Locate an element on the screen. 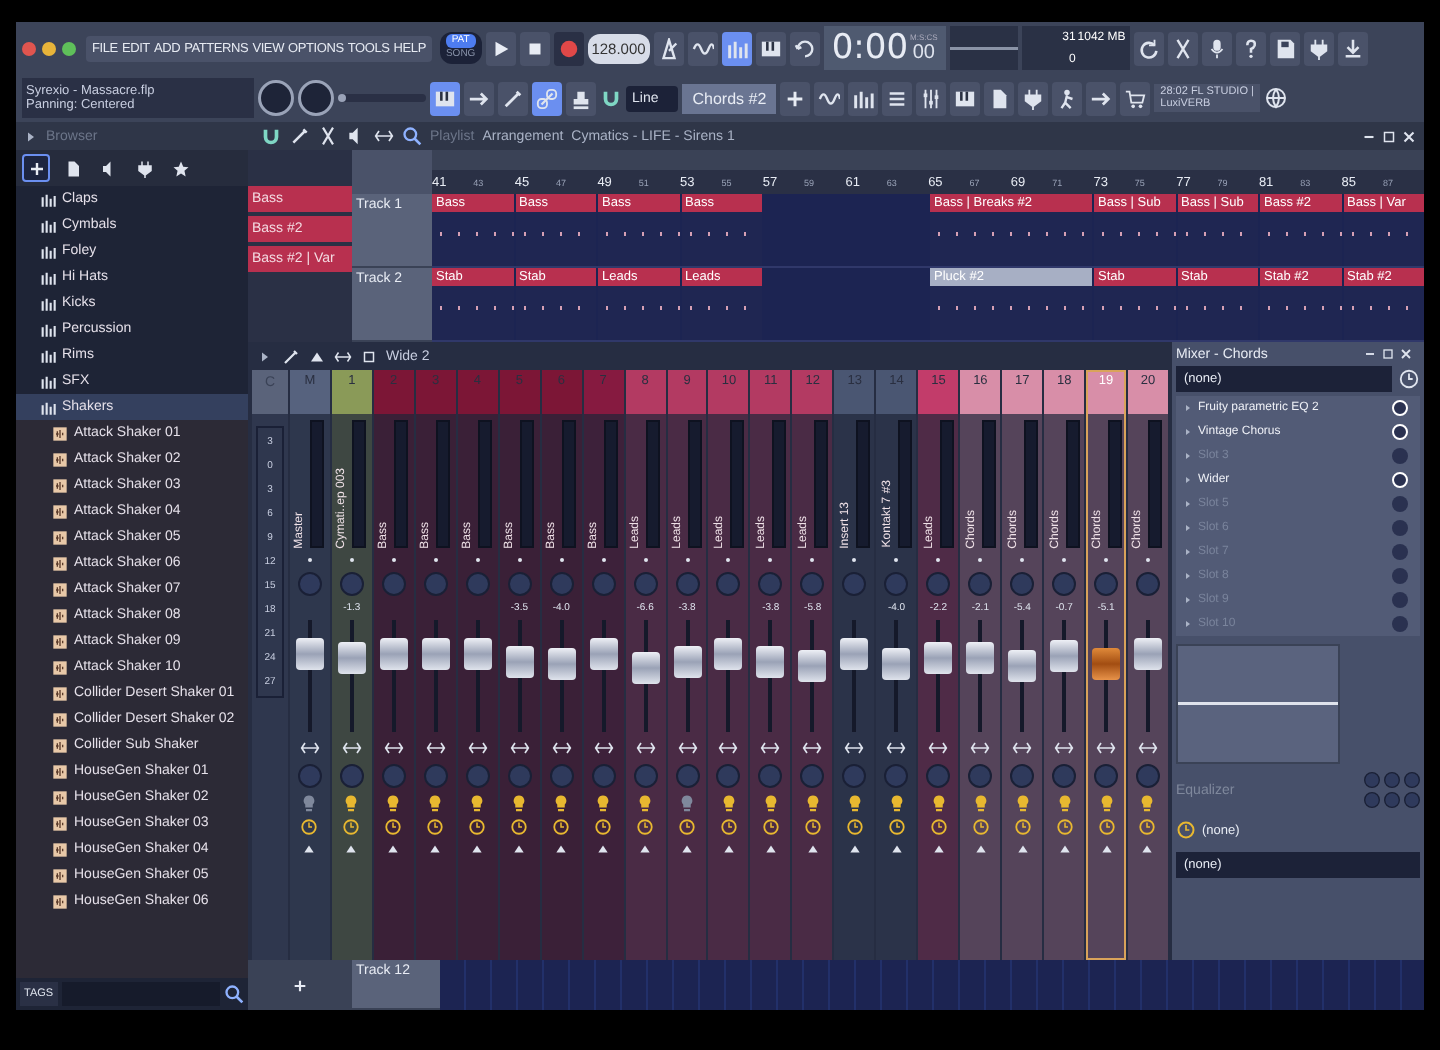 This screenshot has height=1050, width=1440. time-fraction: 00 is located at coordinates (923, 53).